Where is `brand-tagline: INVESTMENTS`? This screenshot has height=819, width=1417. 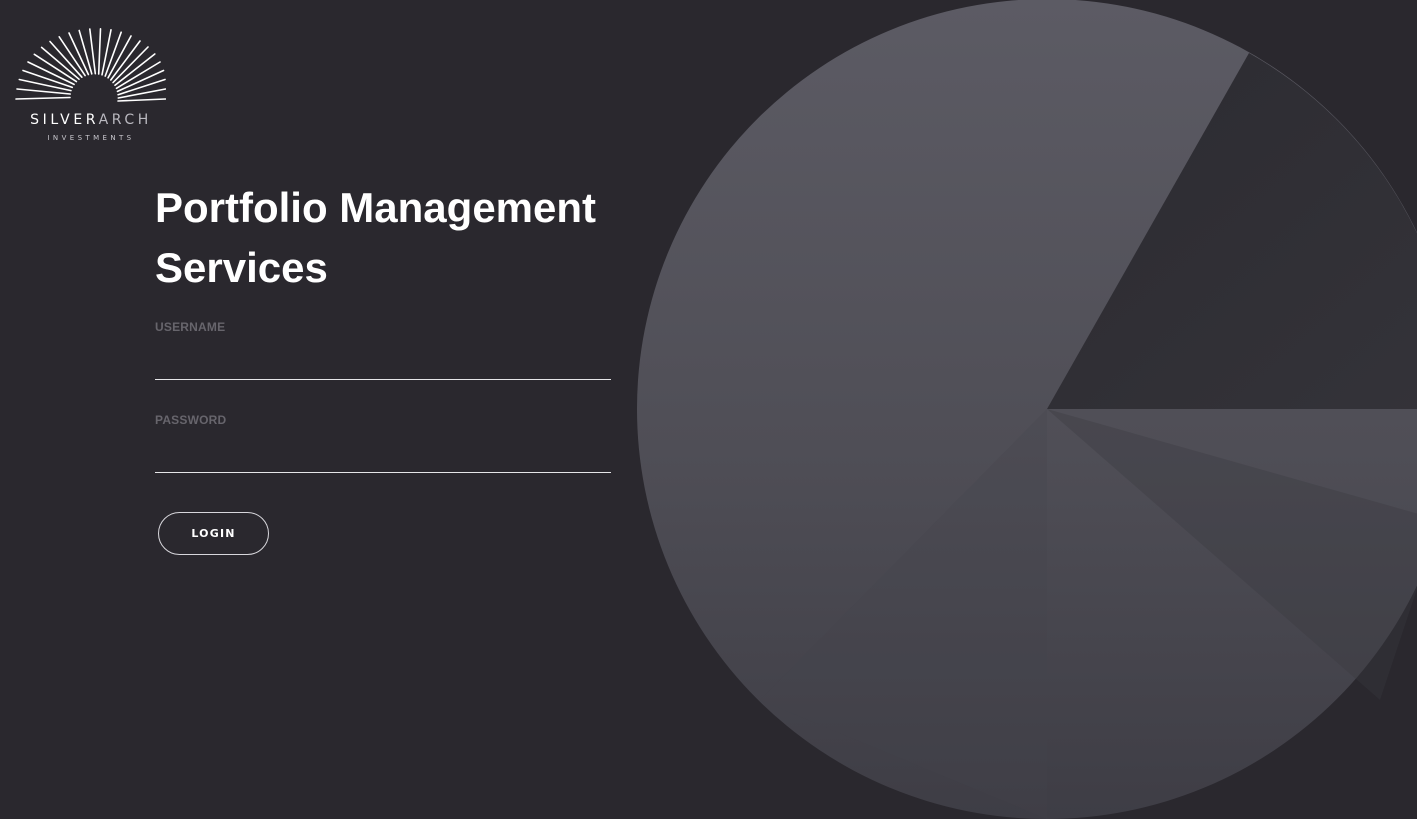 brand-tagline: INVESTMENTS is located at coordinates (91, 138).